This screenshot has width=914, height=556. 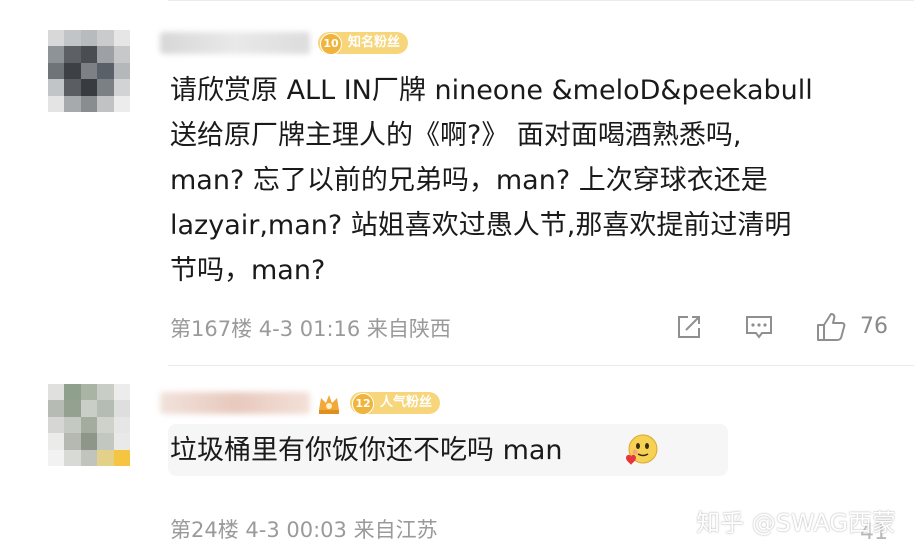 What do you see at coordinates (874, 326) in the screenshot?
I see `like-count: 76` at bounding box center [874, 326].